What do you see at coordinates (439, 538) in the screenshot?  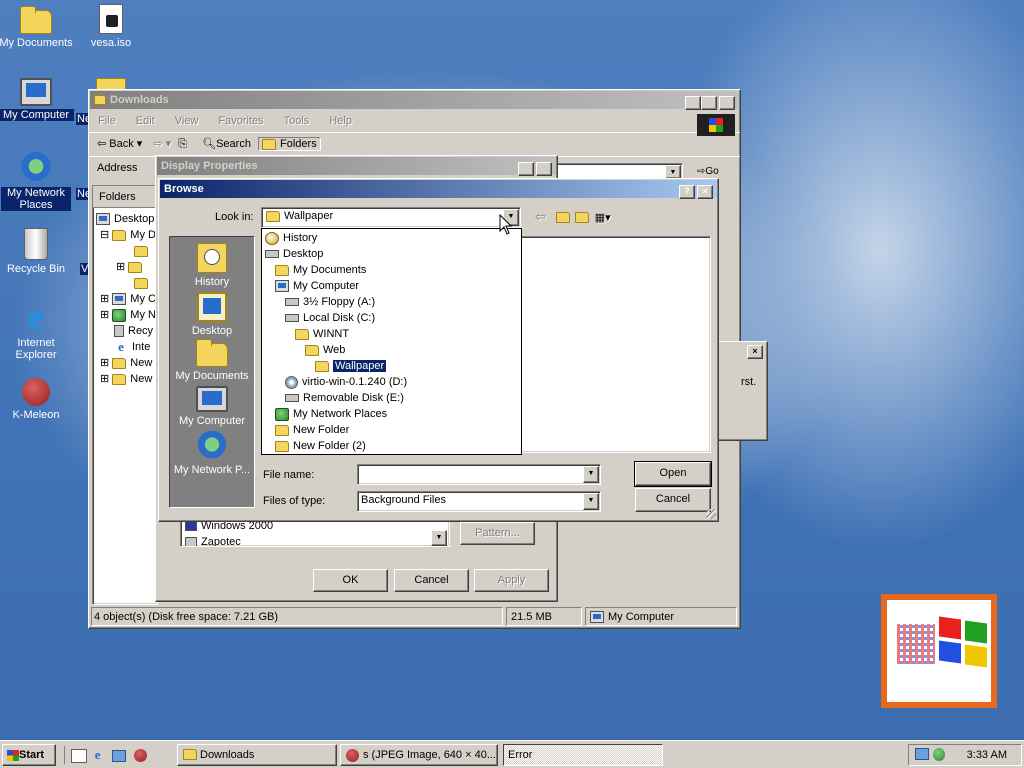 I see `scroll-down-button: ▼` at bounding box center [439, 538].